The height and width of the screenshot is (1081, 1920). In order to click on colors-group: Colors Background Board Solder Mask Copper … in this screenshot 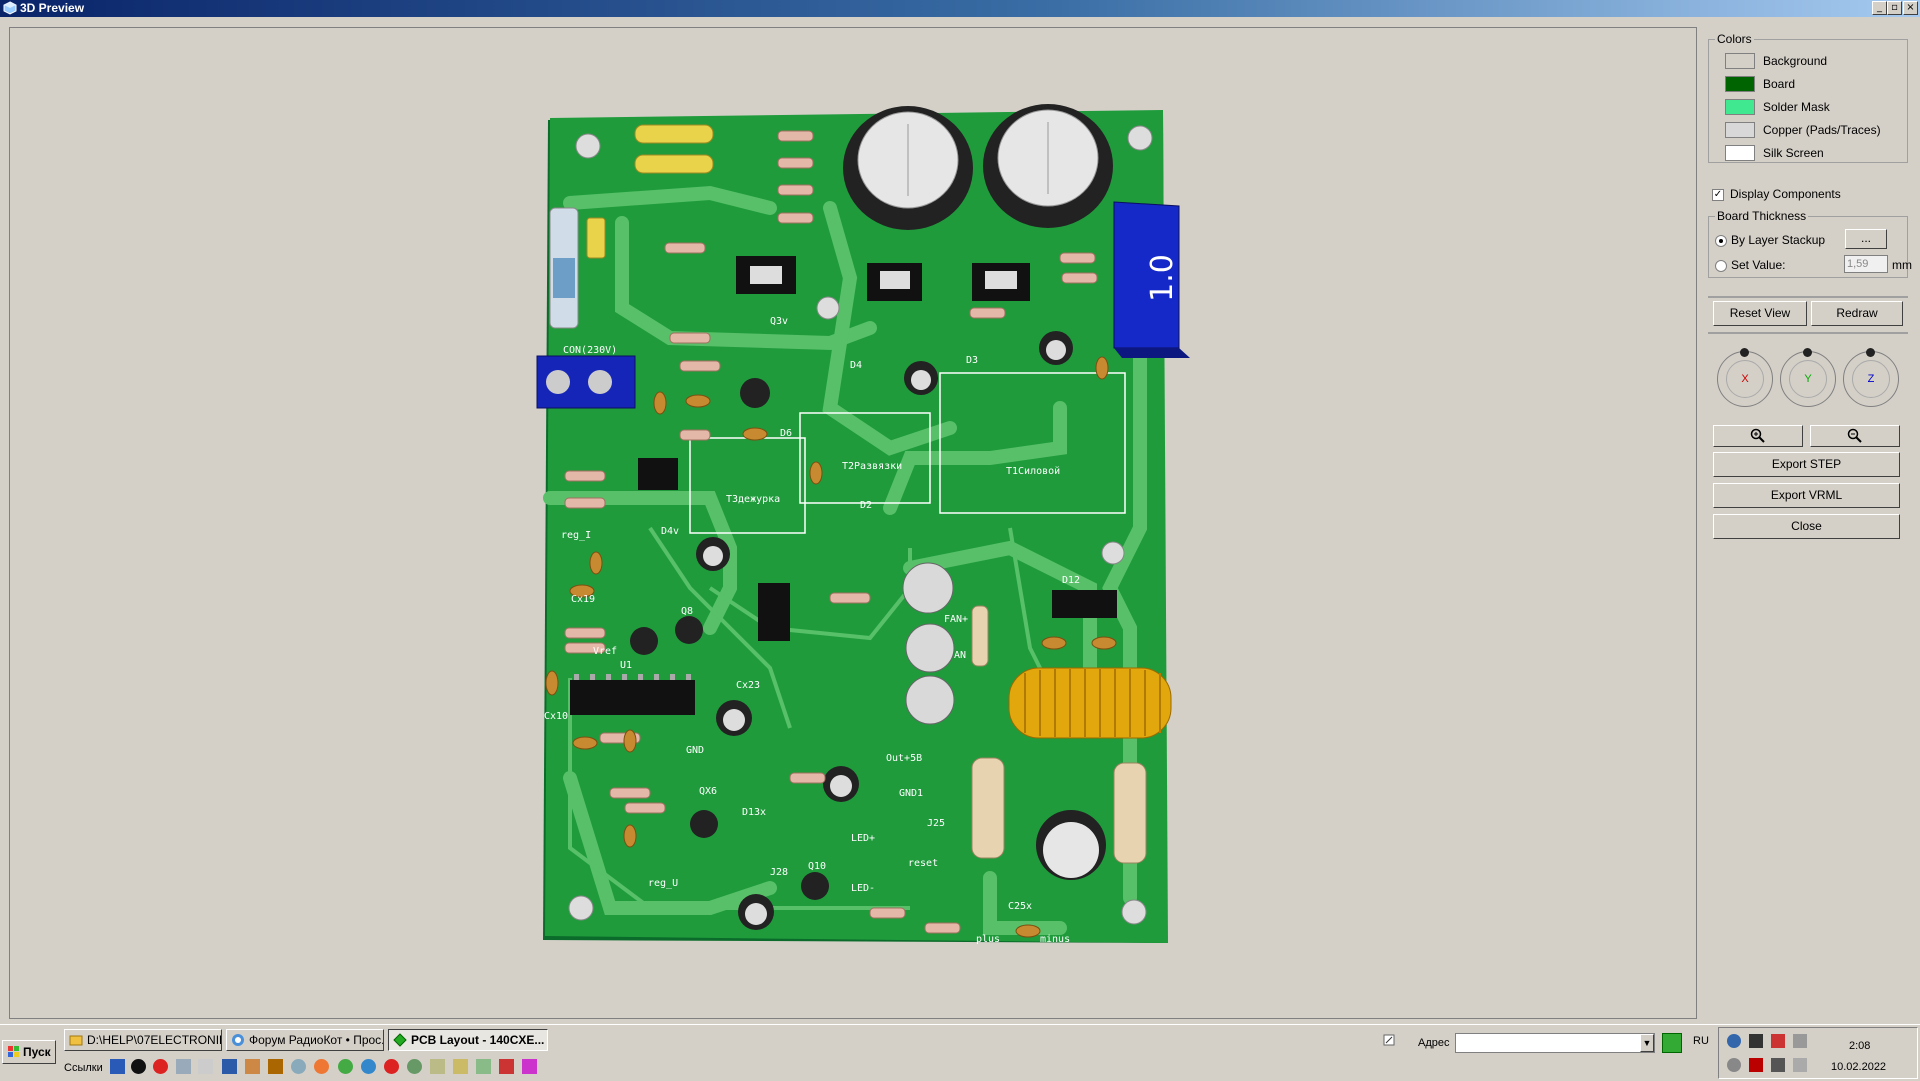, I will do `click(1808, 97)`.